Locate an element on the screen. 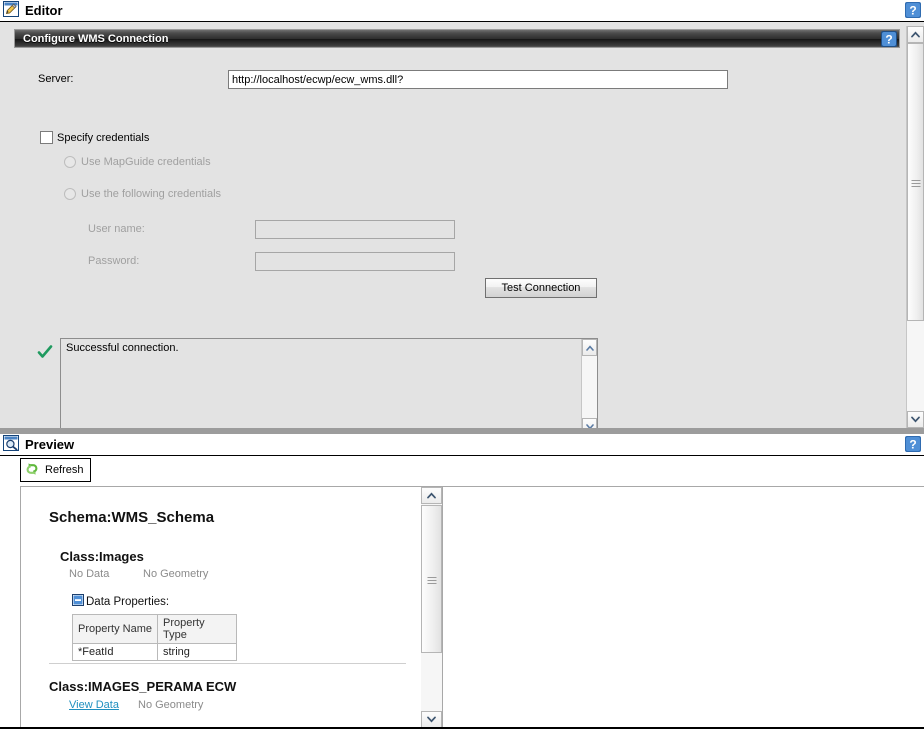 Image resolution: width=924 pixels, height=729 pixels. editor-scroll-down-button is located at coordinates (915, 419).